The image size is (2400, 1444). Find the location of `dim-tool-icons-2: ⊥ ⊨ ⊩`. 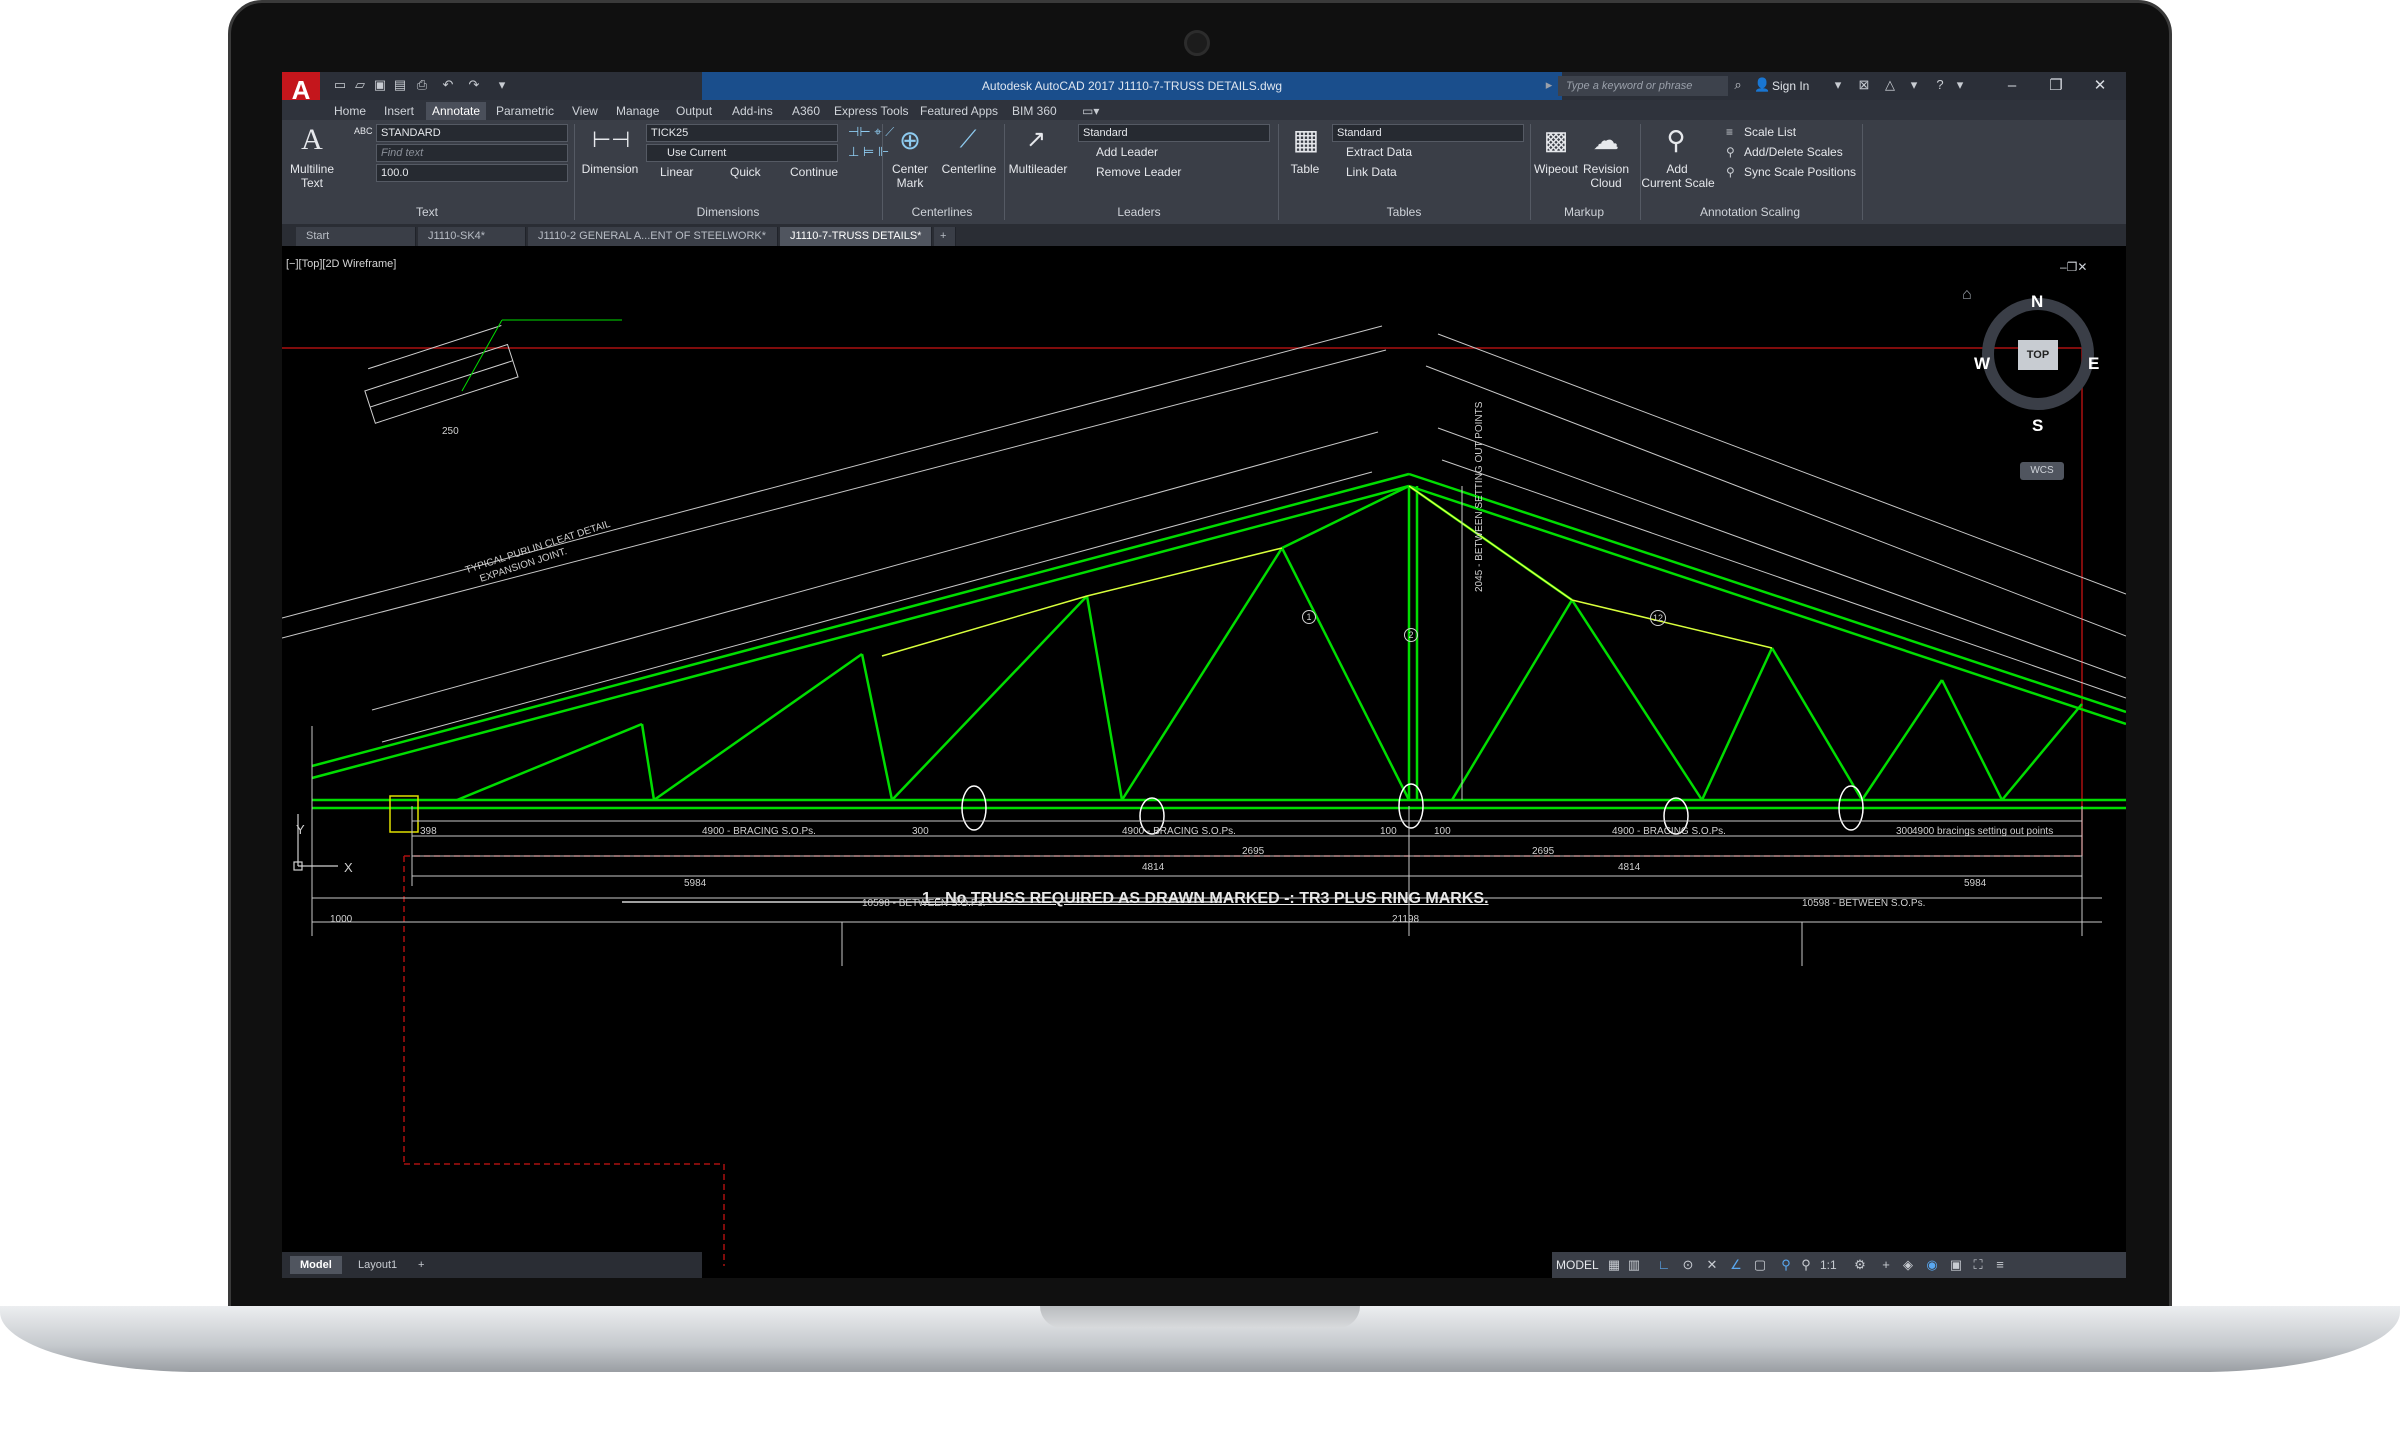

dim-tool-icons-2: ⊥ ⊨ ⊩ is located at coordinates (868, 152).